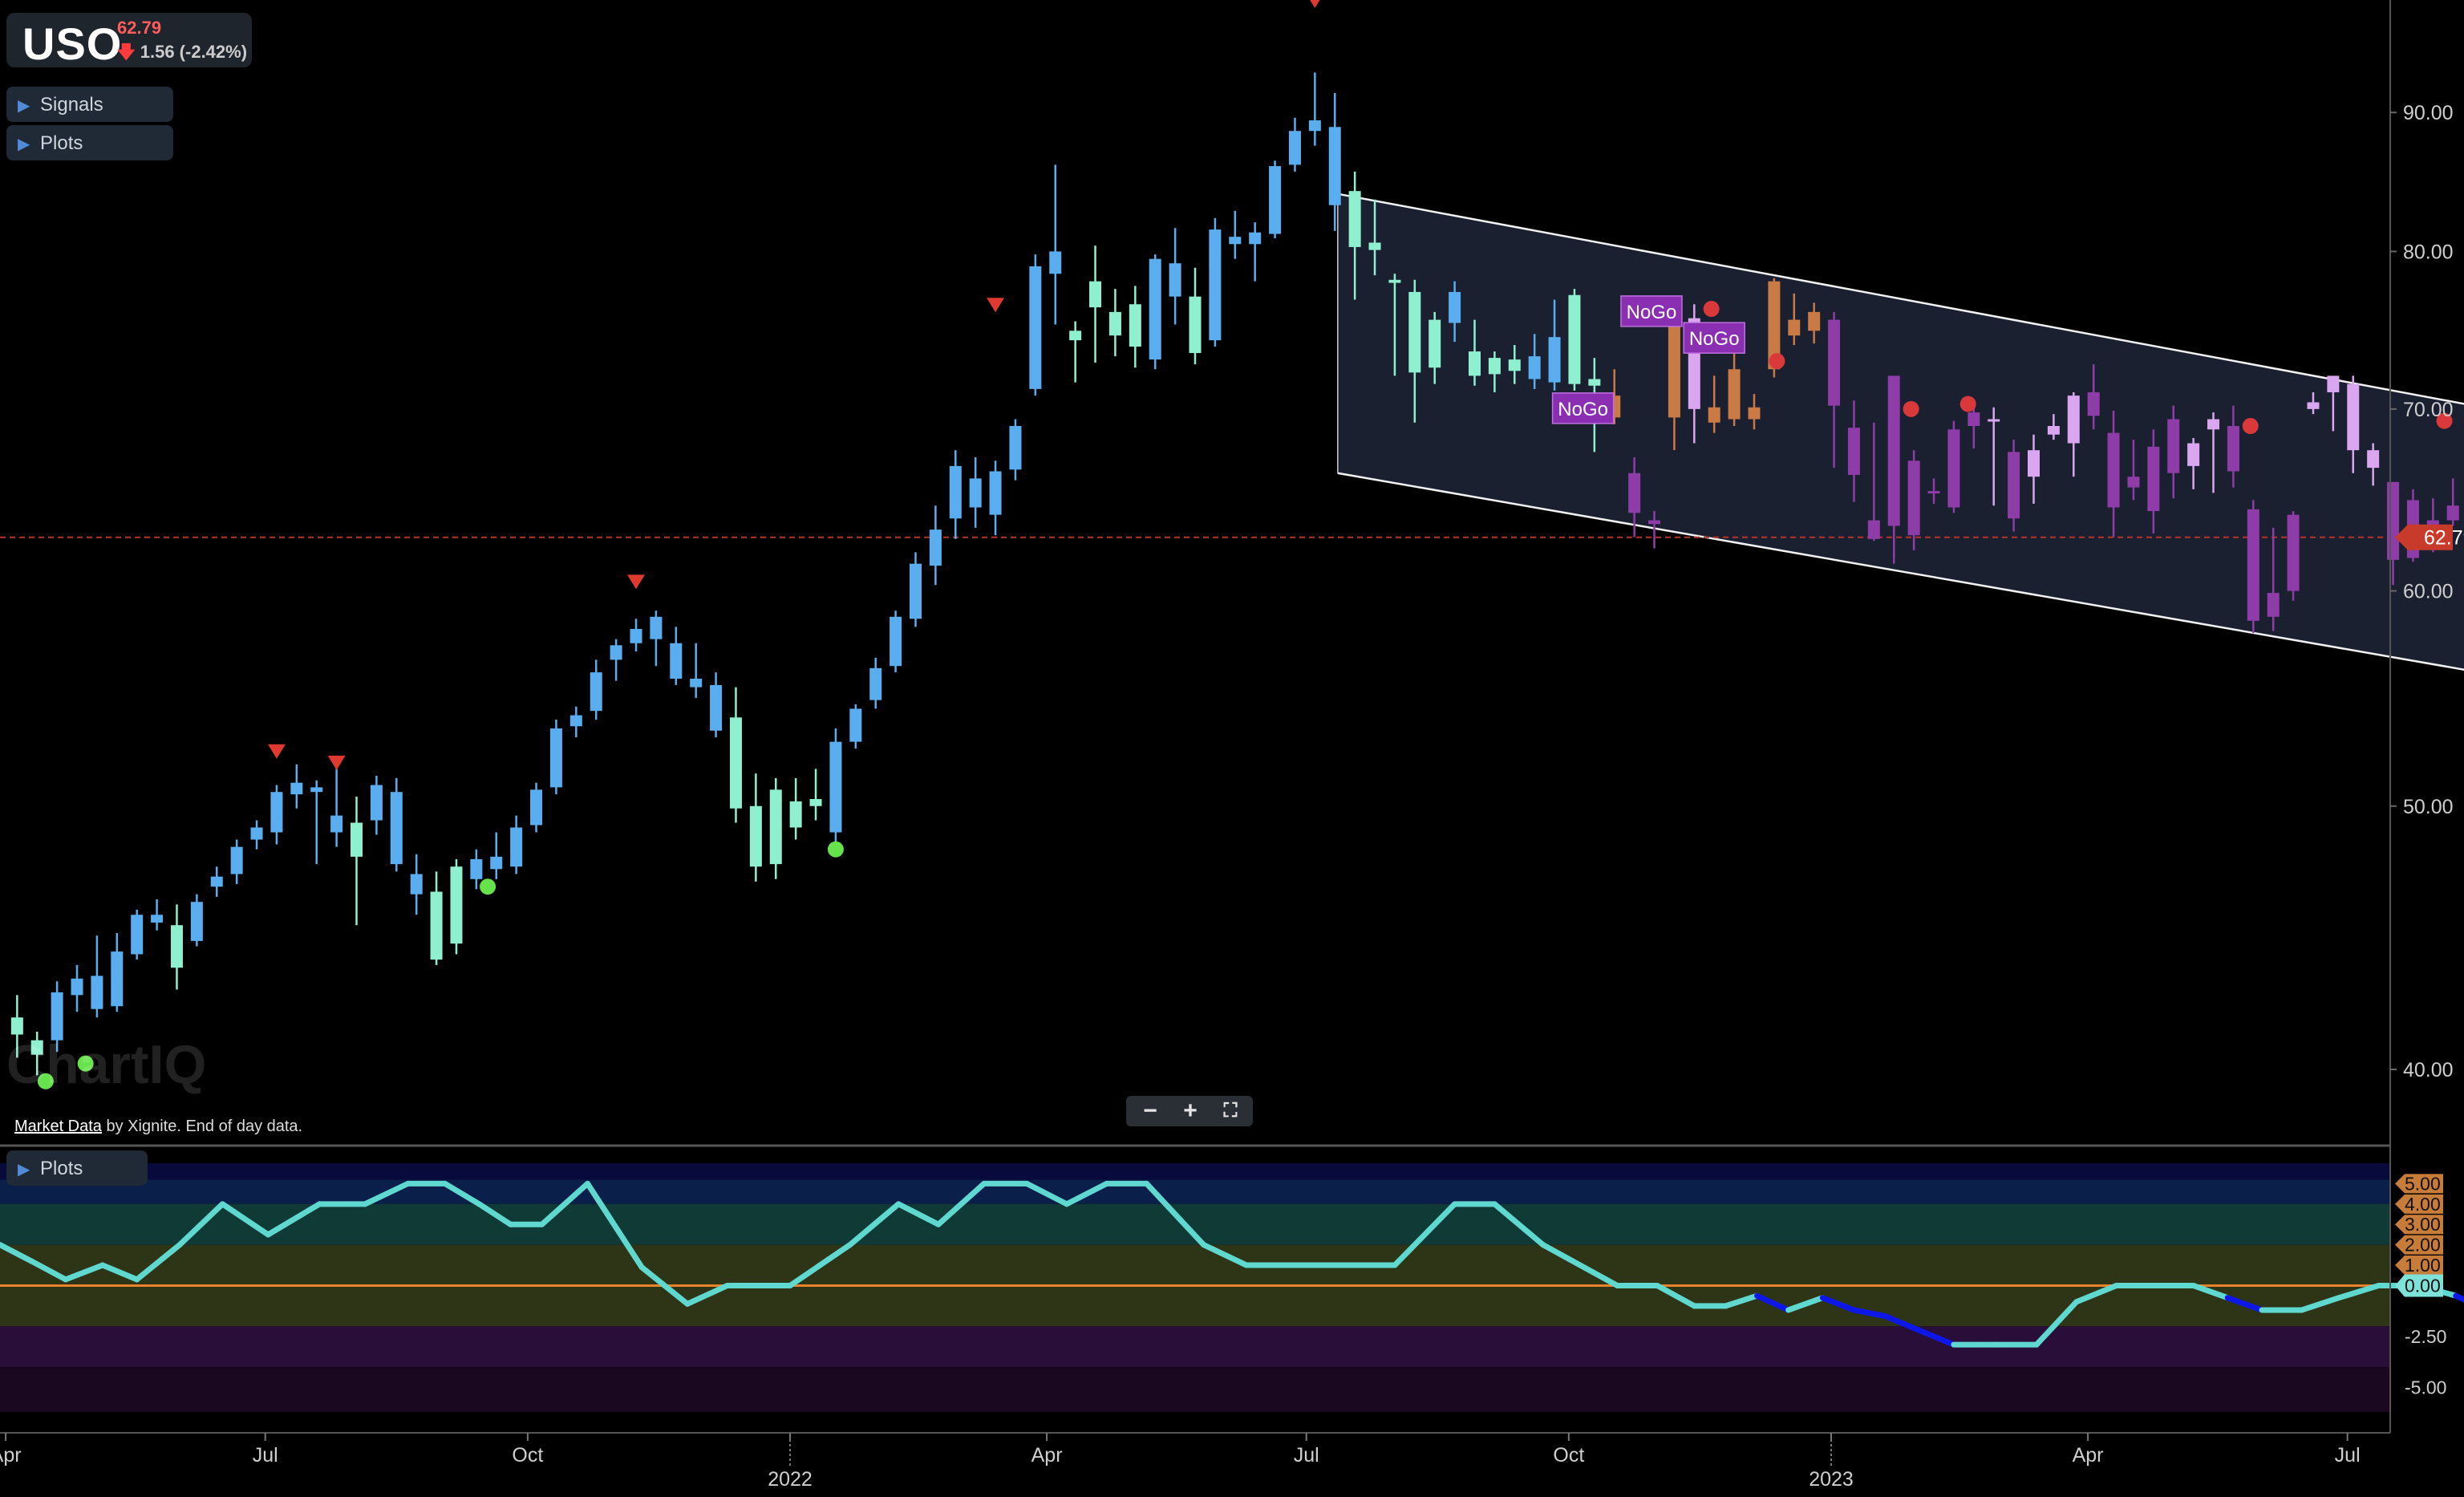 Image resolution: width=2464 pixels, height=1497 pixels. What do you see at coordinates (791, 1479) in the screenshot?
I see `x-tick-label: 2022` at bounding box center [791, 1479].